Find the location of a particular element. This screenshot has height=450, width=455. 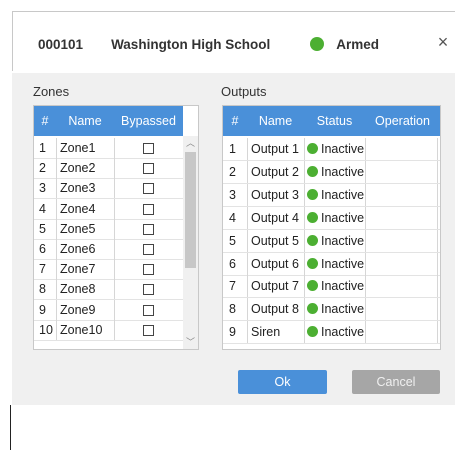

zone-row: 6 Zone6 is located at coordinates (108, 249).